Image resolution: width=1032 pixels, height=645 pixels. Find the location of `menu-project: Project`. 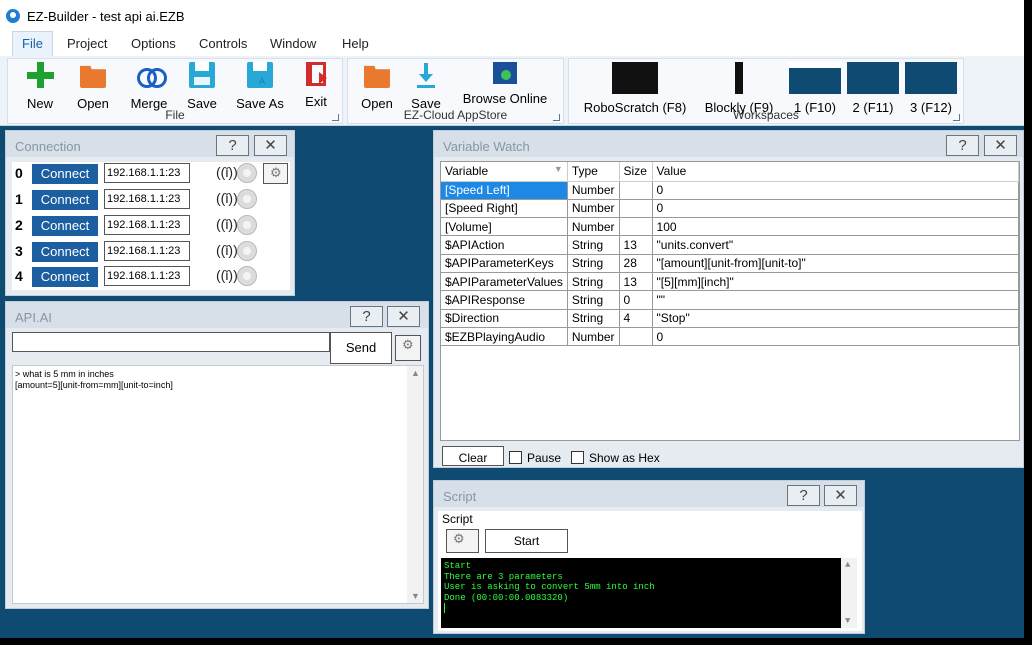

menu-project: Project is located at coordinates (87, 43).